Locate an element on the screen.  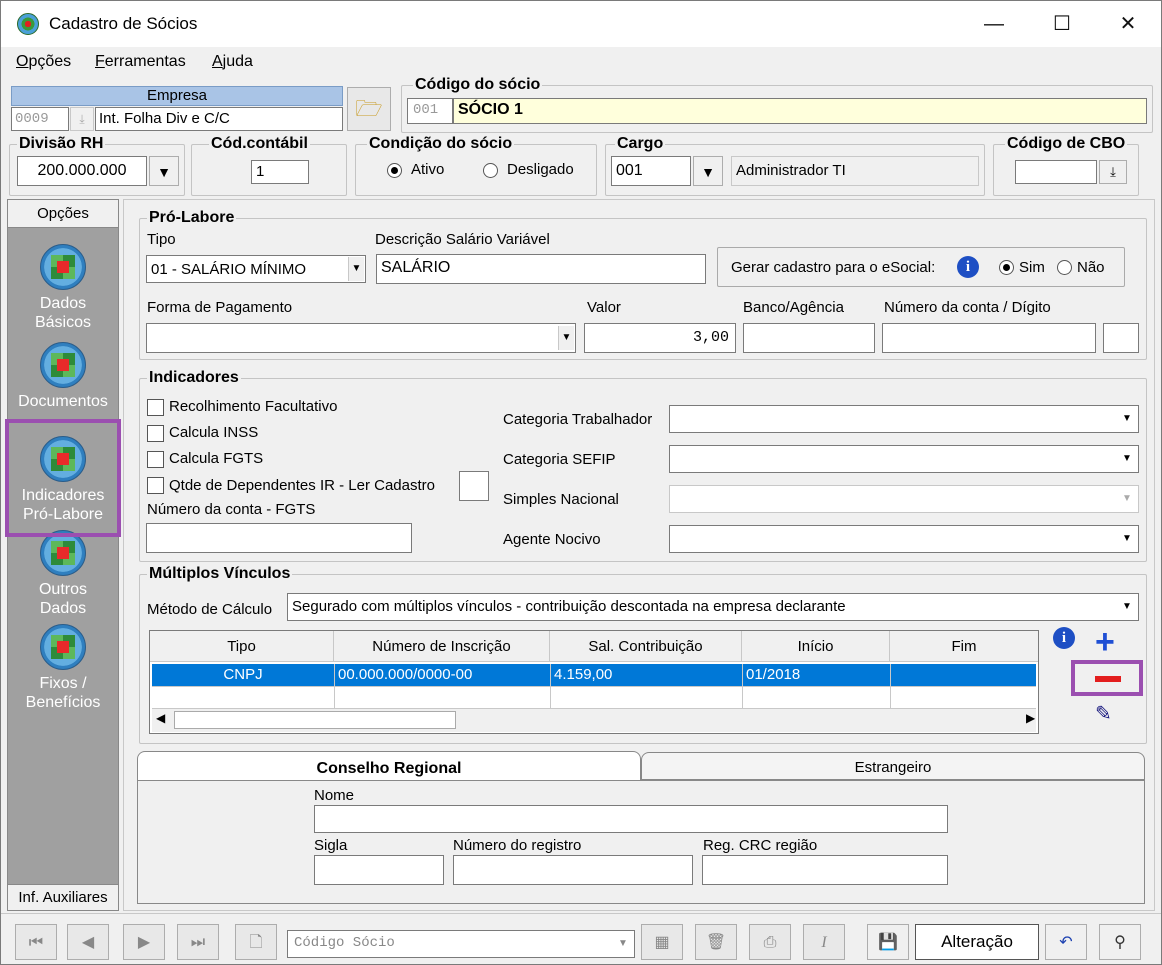
numero-registro-field is located at coordinates (573, 870).